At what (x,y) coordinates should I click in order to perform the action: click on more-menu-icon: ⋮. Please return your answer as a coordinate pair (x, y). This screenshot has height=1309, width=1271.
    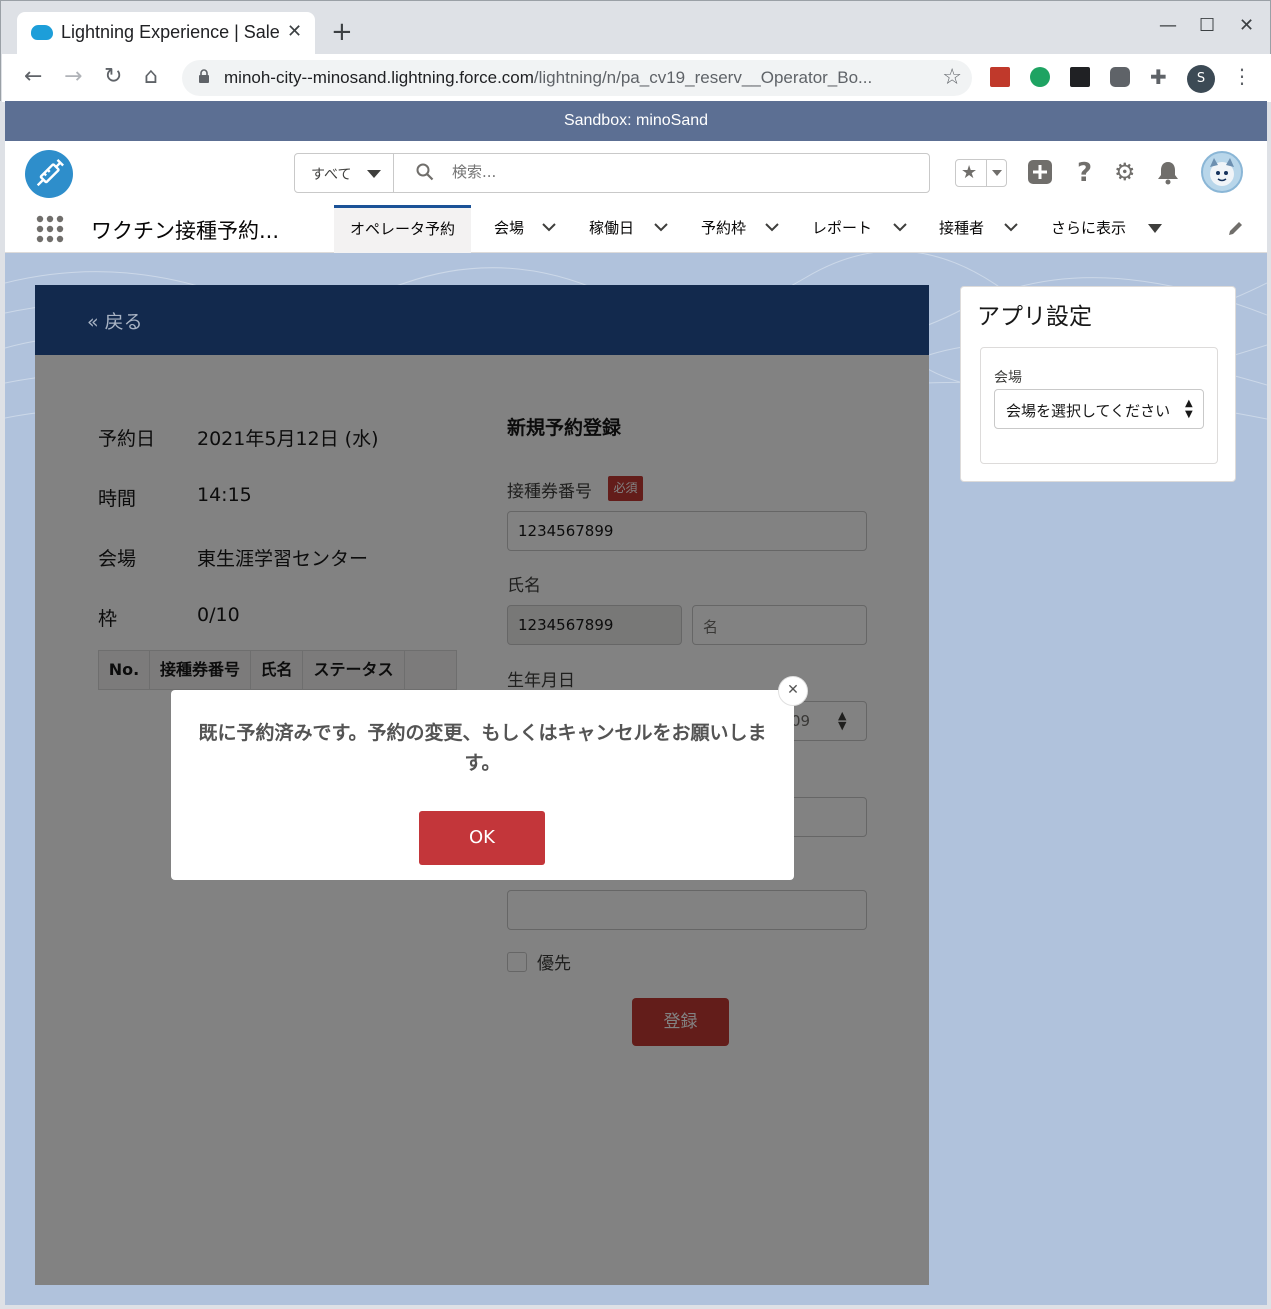
    Looking at the image, I should click on (1242, 76).